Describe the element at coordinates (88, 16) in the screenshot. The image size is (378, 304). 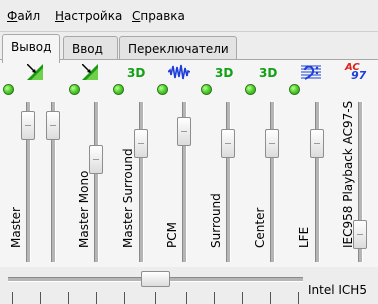
I see `menu-settings: Настройка` at that location.